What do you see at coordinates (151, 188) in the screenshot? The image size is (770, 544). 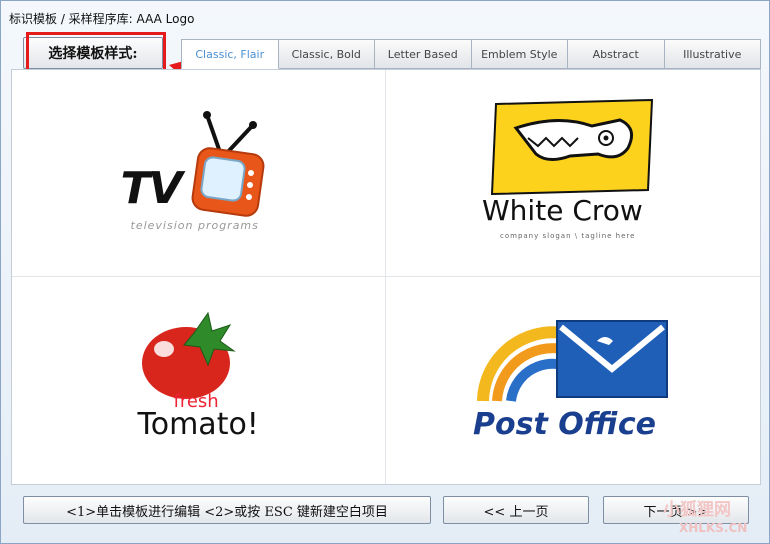 I see `tv-logo-word: TV` at bounding box center [151, 188].